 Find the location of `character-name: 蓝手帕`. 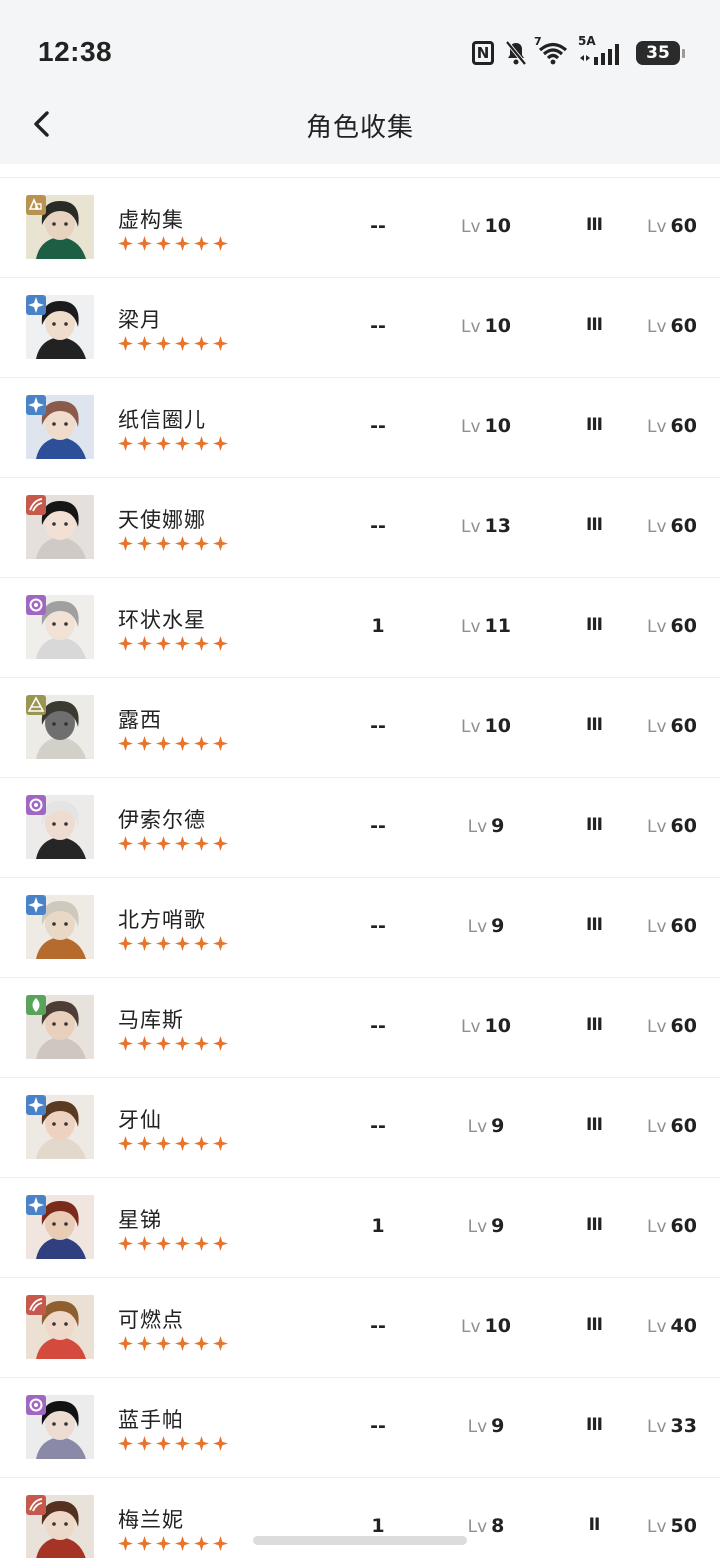

character-name: 蓝手帕 is located at coordinates (151, 1420).